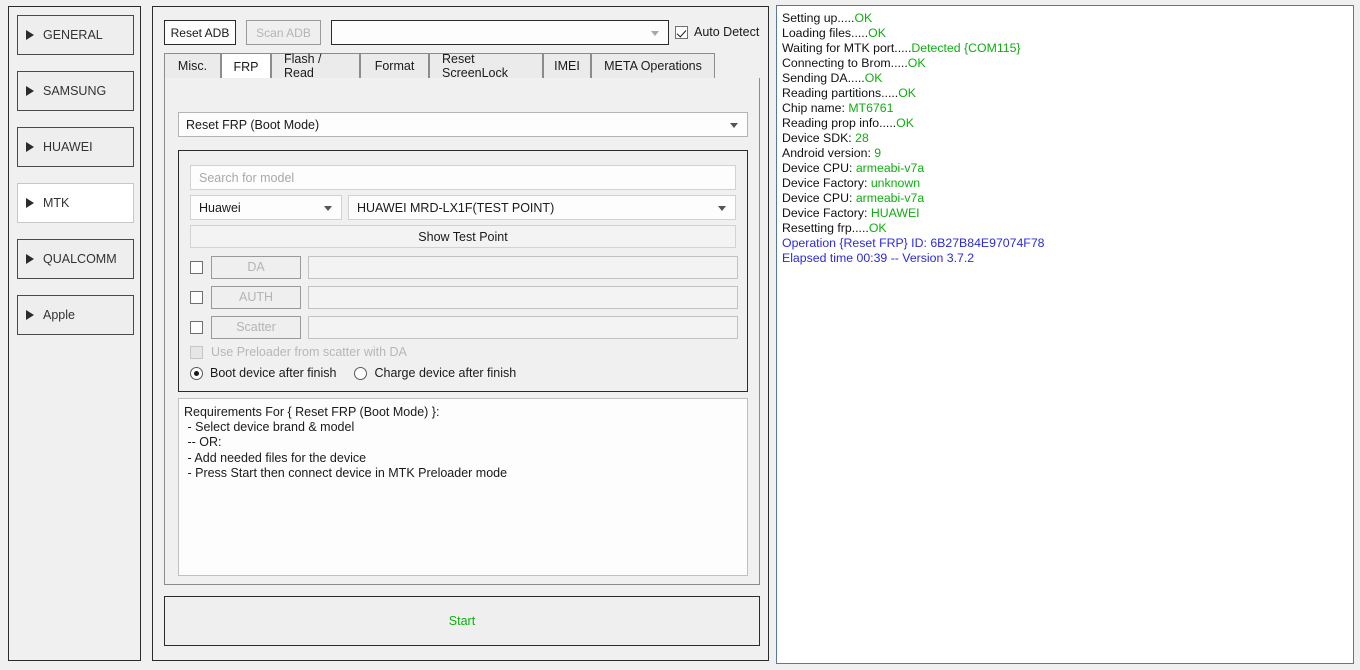  What do you see at coordinates (56, 203) in the screenshot?
I see `sidebar-item-label: MTK` at bounding box center [56, 203].